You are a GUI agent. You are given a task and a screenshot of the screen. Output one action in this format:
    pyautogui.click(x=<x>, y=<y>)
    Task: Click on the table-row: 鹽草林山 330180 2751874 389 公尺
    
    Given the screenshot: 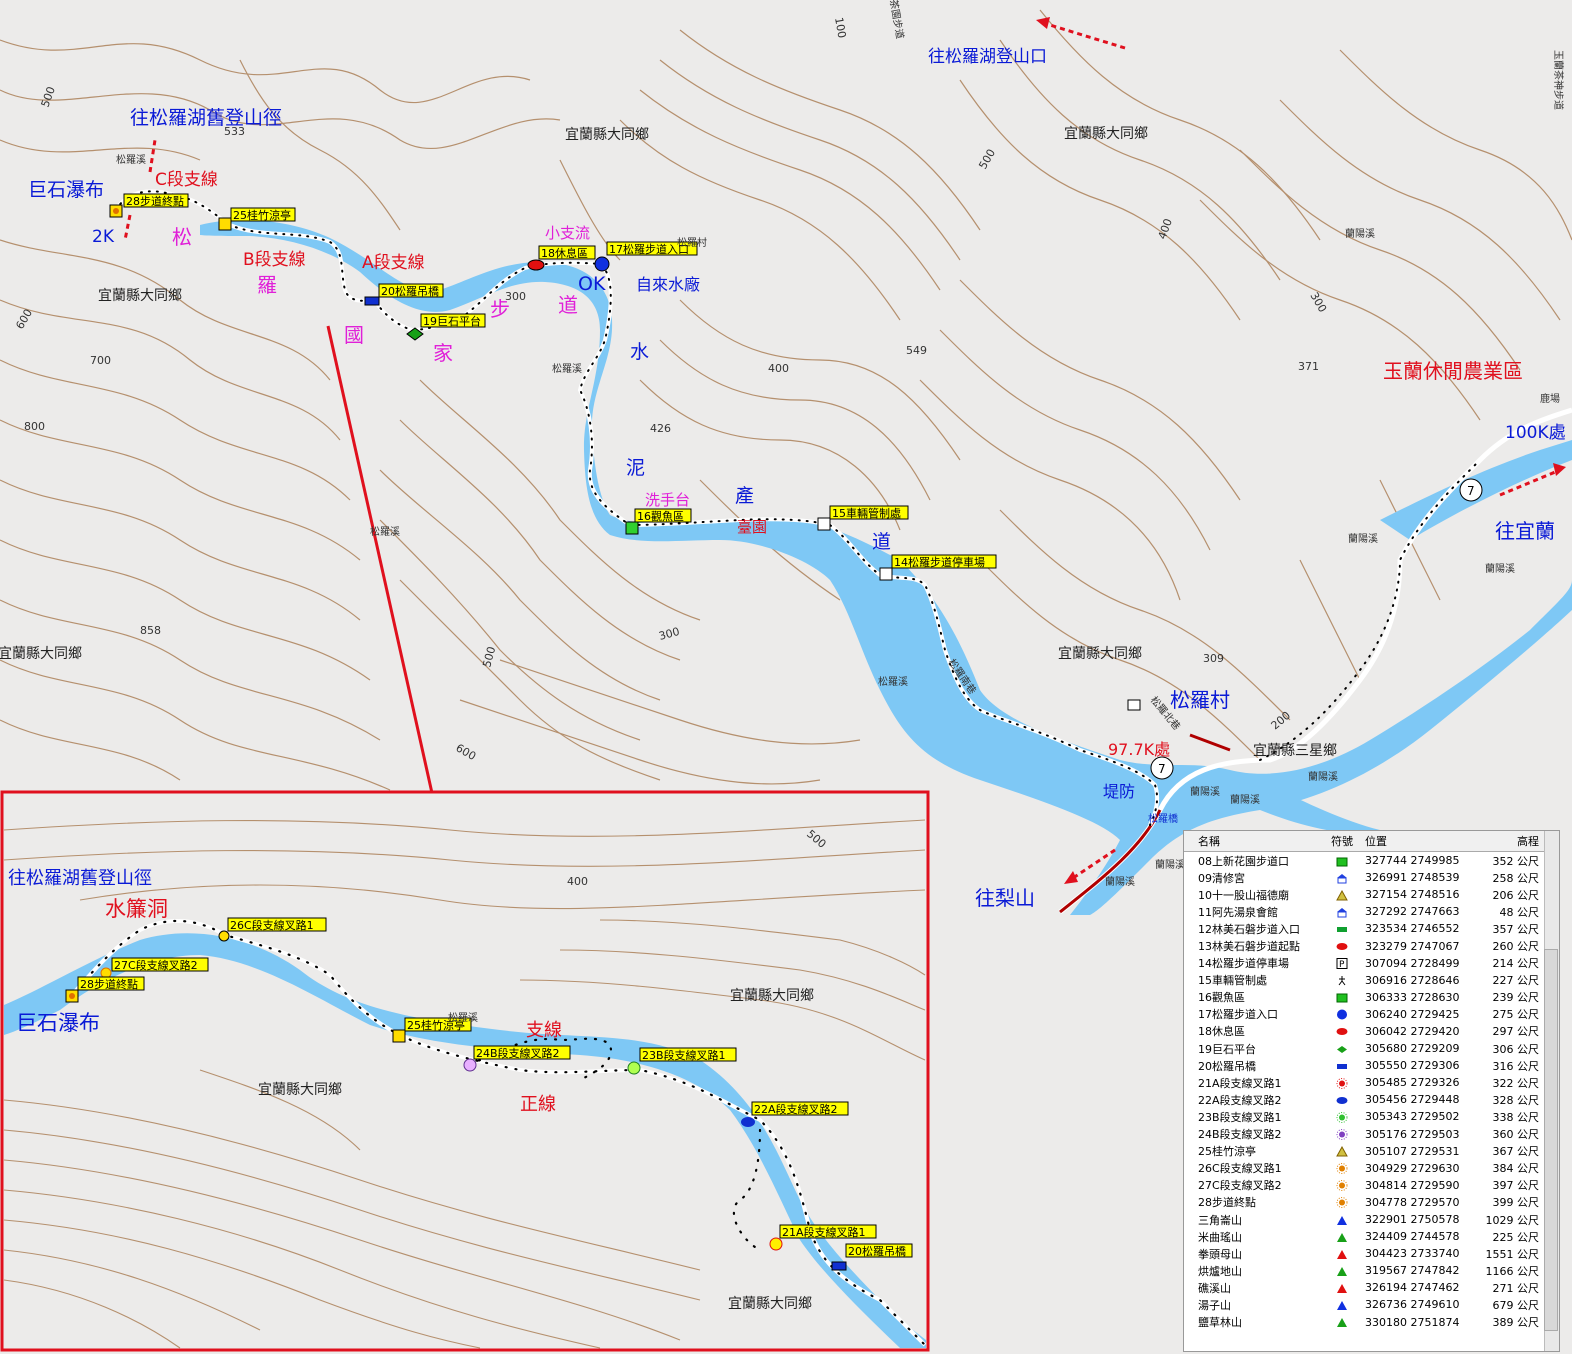 What is the action you would take?
    pyautogui.click(x=1371, y=1322)
    